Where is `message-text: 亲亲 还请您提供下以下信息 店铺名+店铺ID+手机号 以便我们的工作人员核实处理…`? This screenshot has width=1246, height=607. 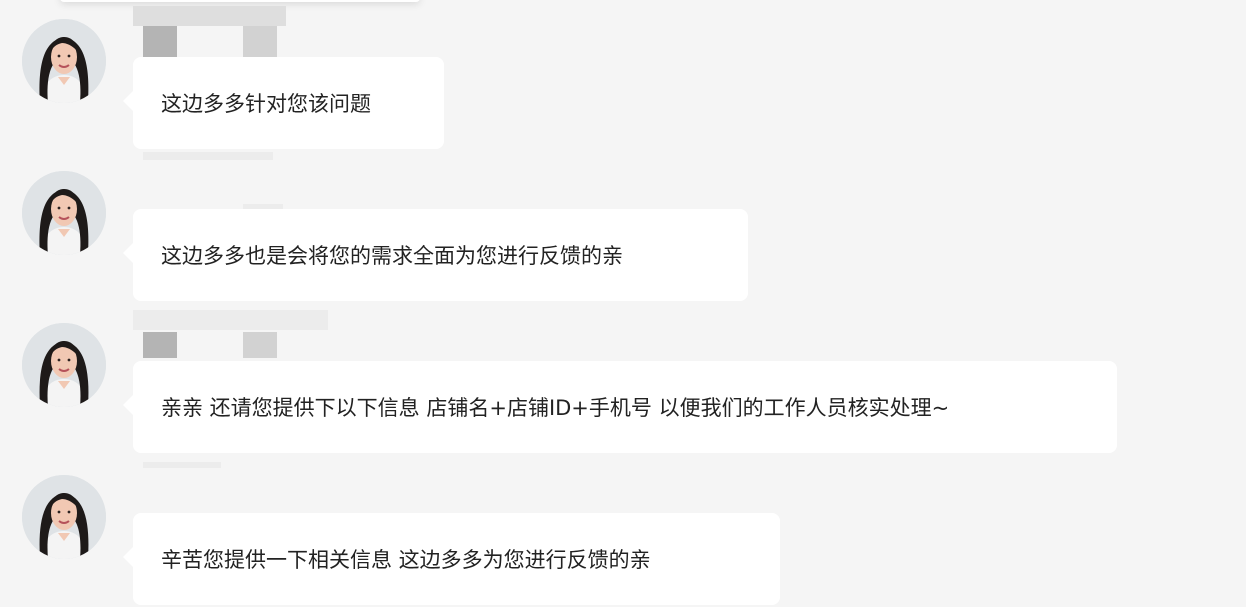 message-text: 亲亲 还请您提供下以下信息 店铺名+店铺ID+手机号 以便我们的工作人员核实处理… is located at coordinates (555, 408).